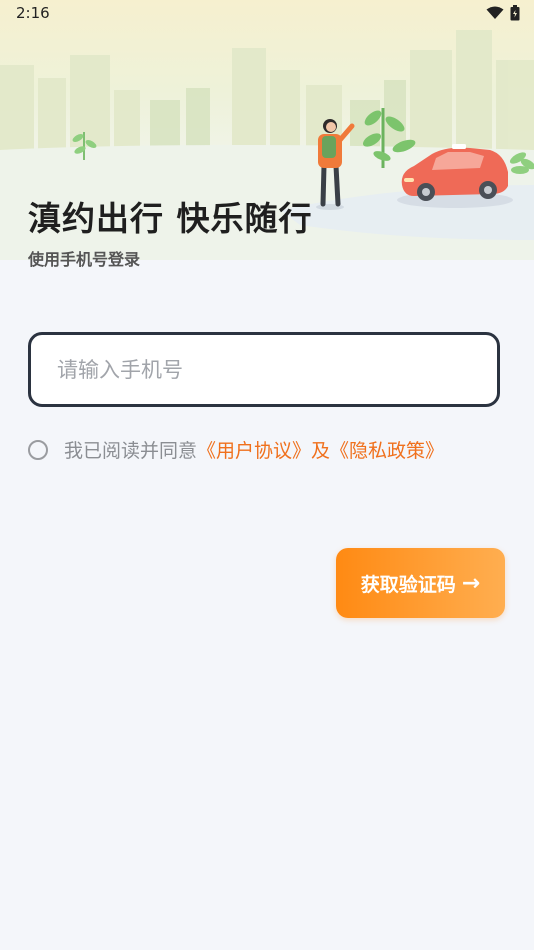  Describe the element at coordinates (33, 13) in the screenshot. I see `status-time: 2:16` at that location.